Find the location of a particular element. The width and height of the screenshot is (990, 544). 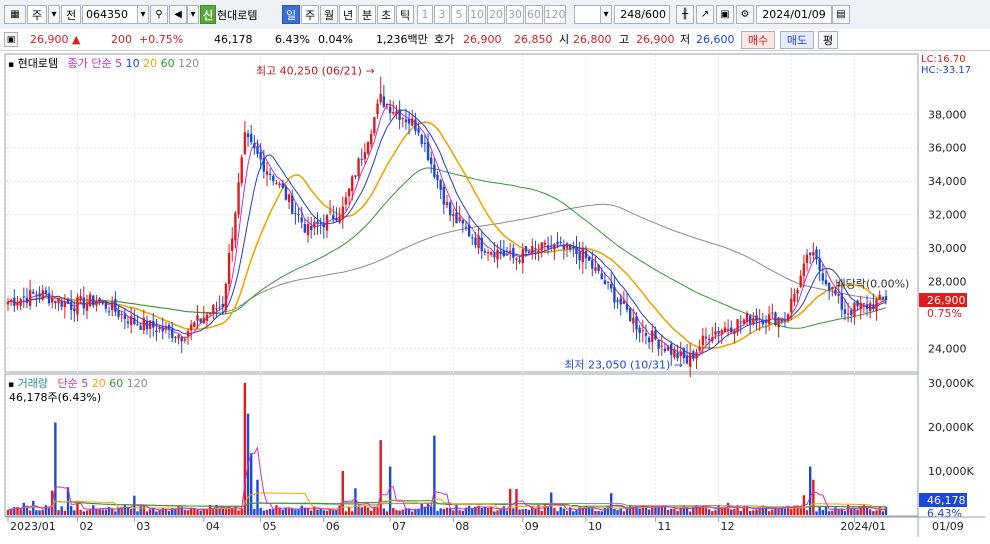

quote-toggle-icon: ▣ is located at coordinates (11, 39).